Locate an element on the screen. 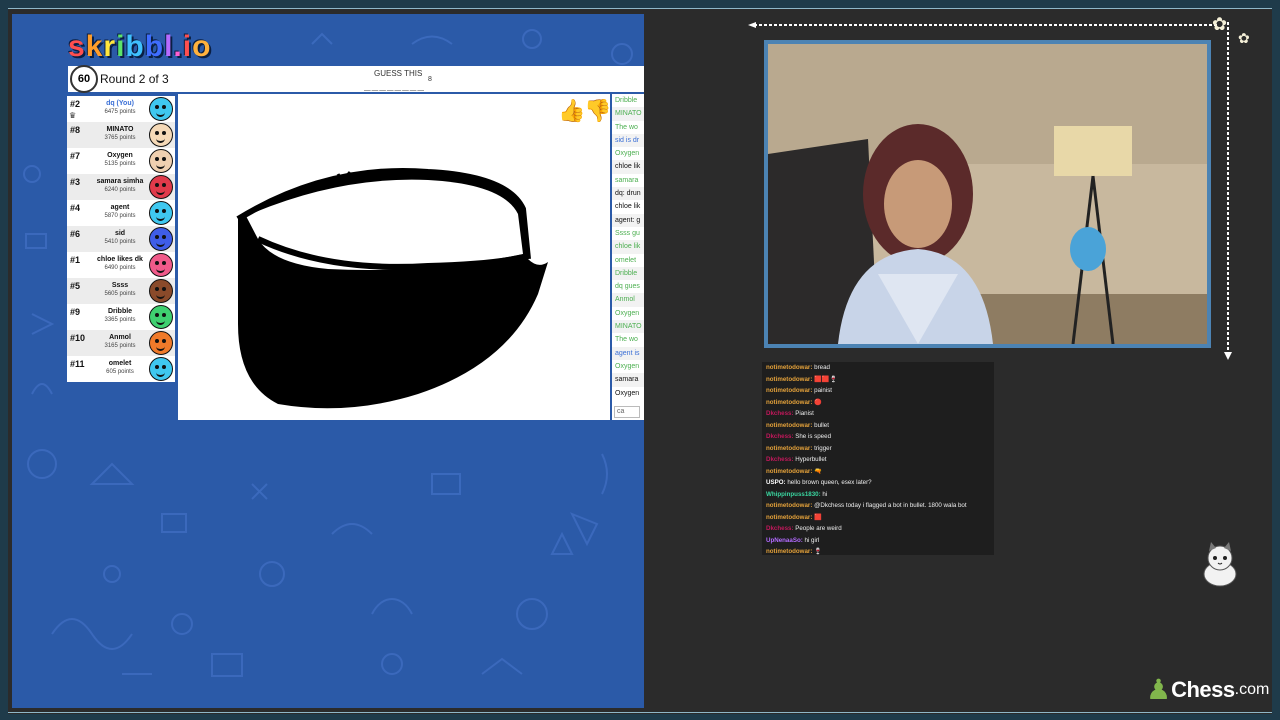 This screenshot has width=1280, height=720. stream-chat-message: notimetodowar: bullet is located at coordinates (878, 426).